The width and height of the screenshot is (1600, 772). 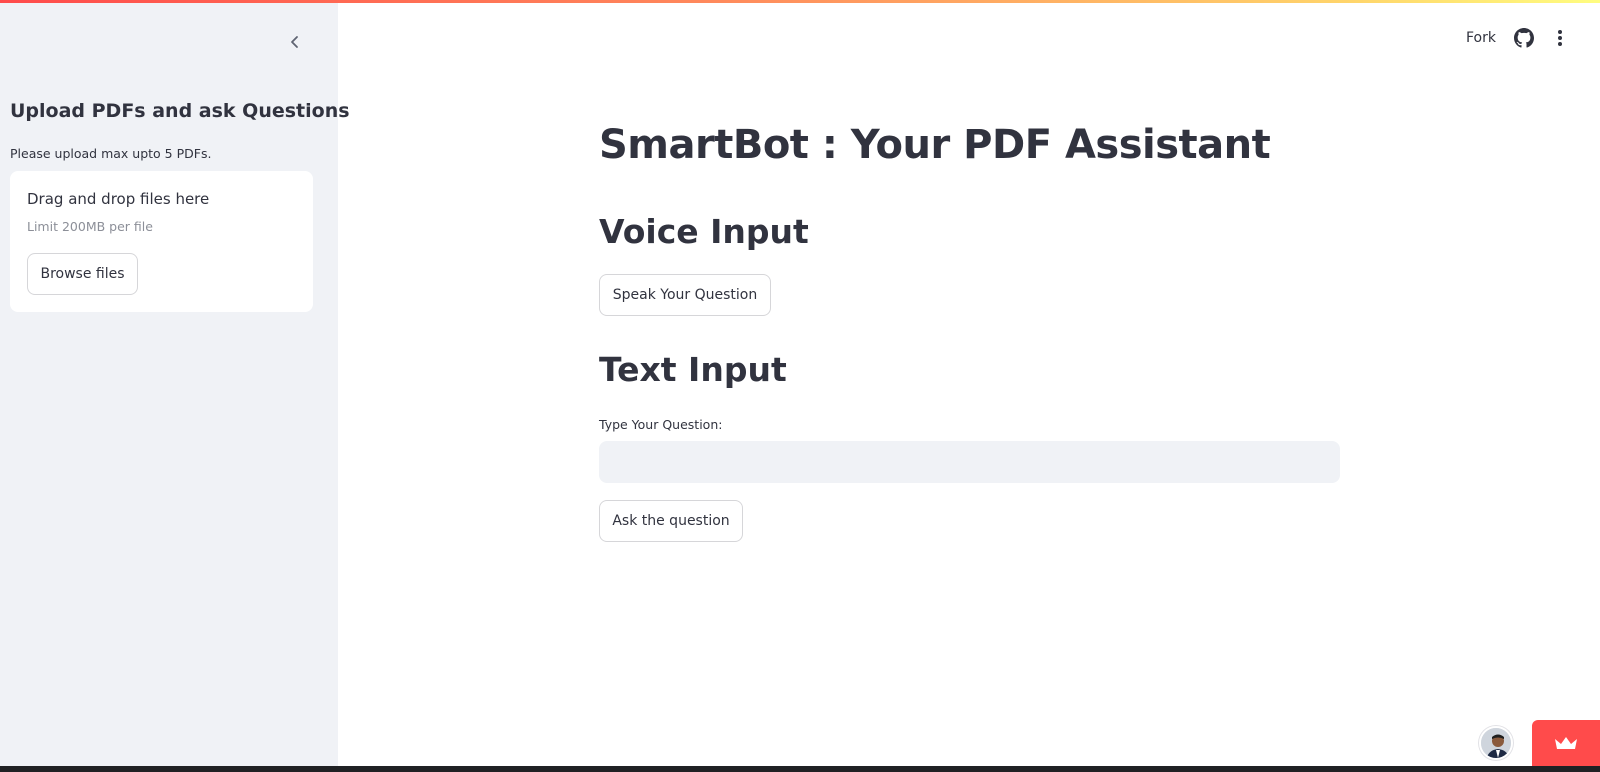 What do you see at coordinates (693, 369) in the screenshot?
I see `text-input-heading: Text Input` at bounding box center [693, 369].